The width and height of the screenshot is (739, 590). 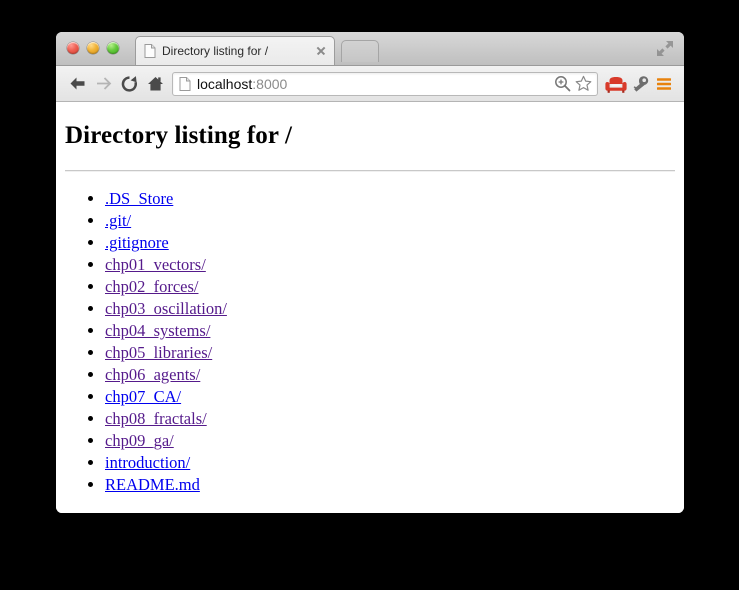 What do you see at coordinates (390, 199) in the screenshot?
I see `list-item: .DS_Store` at bounding box center [390, 199].